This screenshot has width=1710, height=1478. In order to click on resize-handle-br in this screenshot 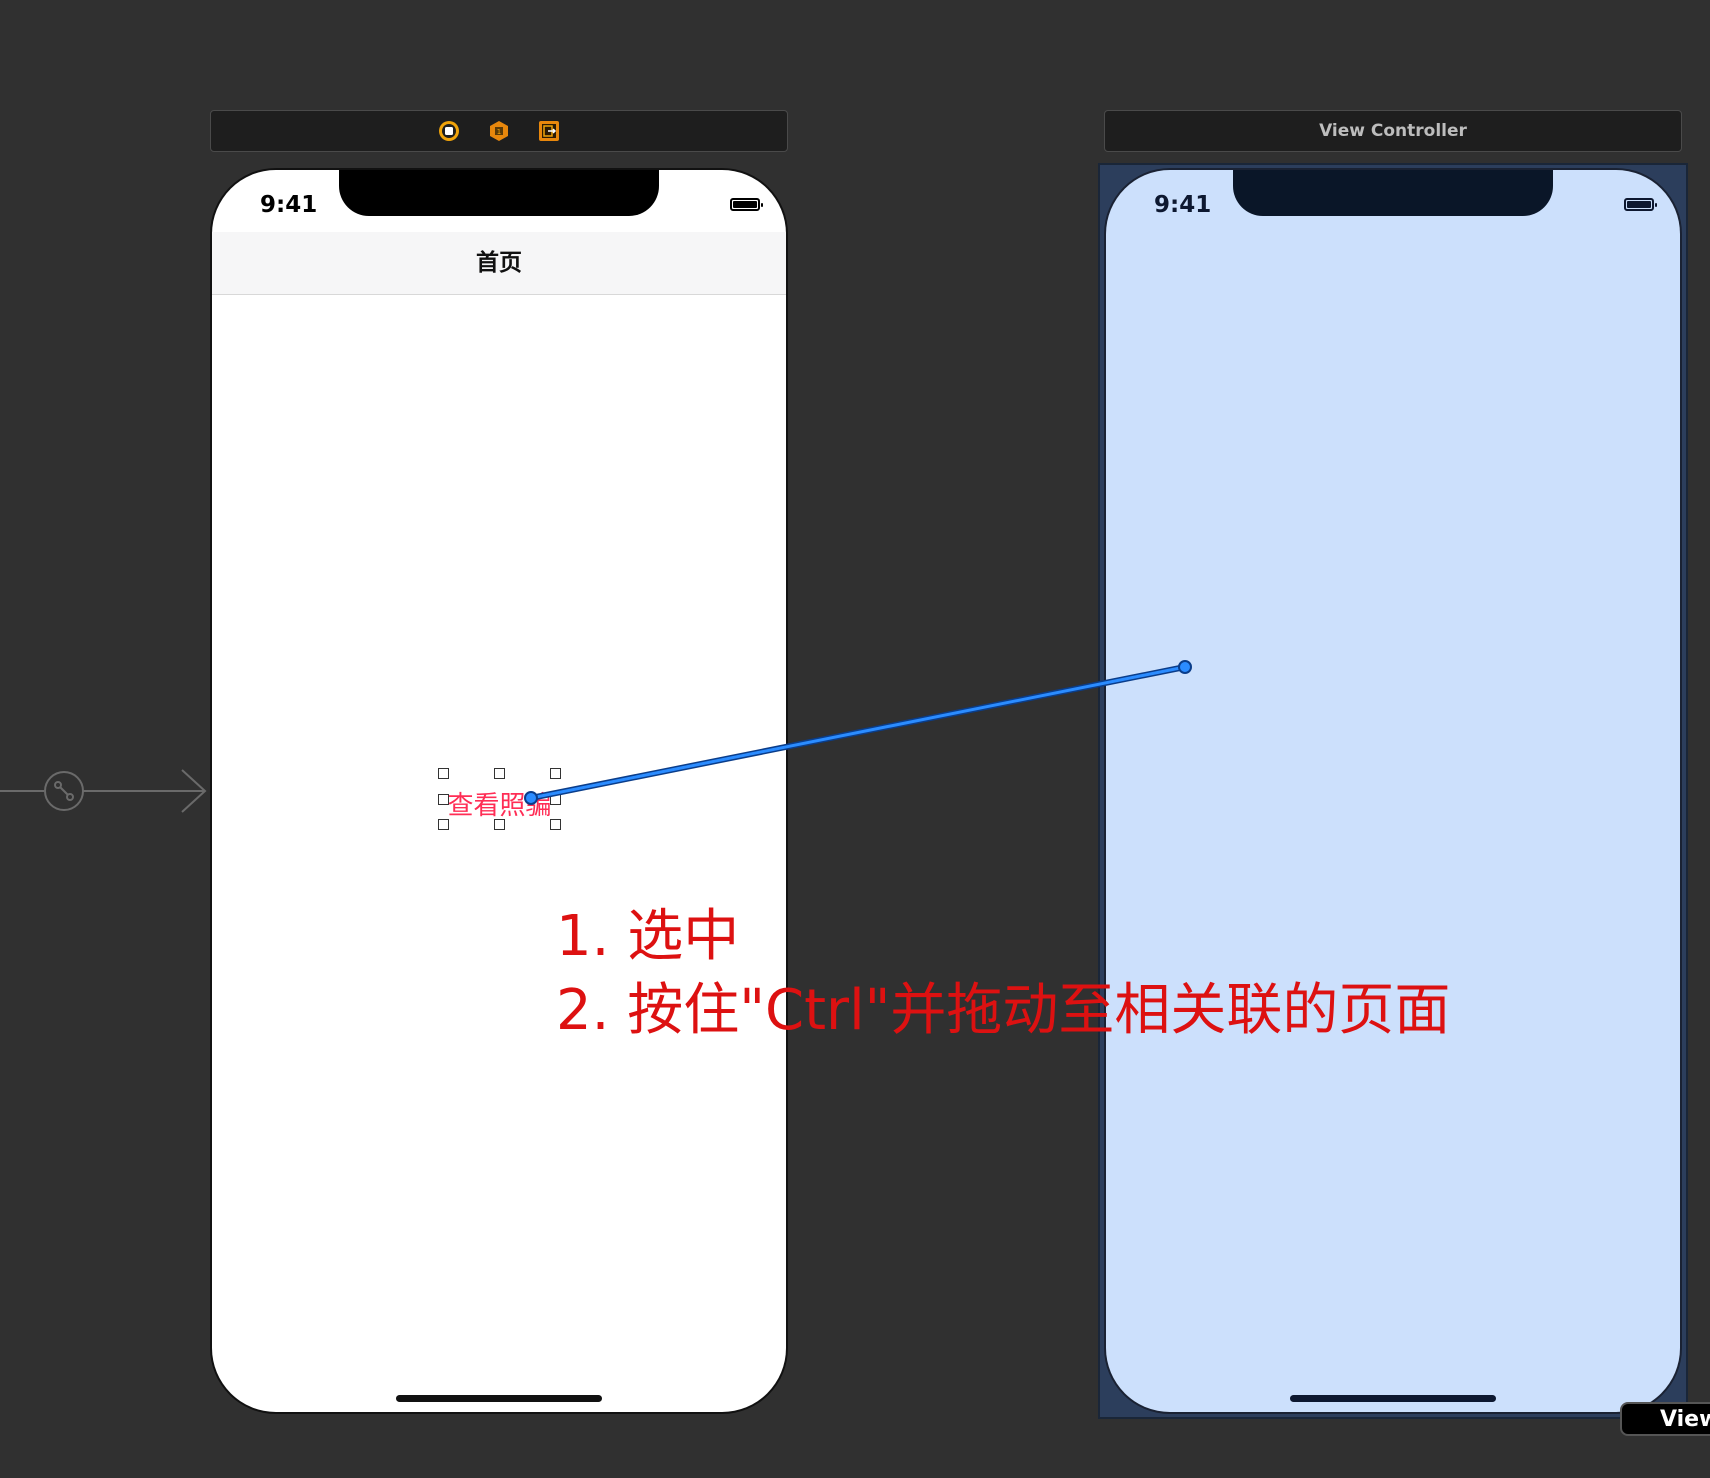, I will do `click(555, 824)`.